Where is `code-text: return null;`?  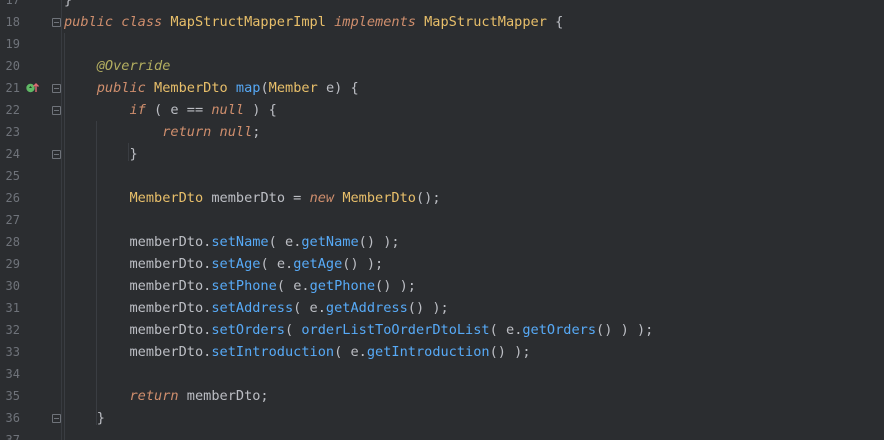 code-text: return null; is located at coordinates (162, 132).